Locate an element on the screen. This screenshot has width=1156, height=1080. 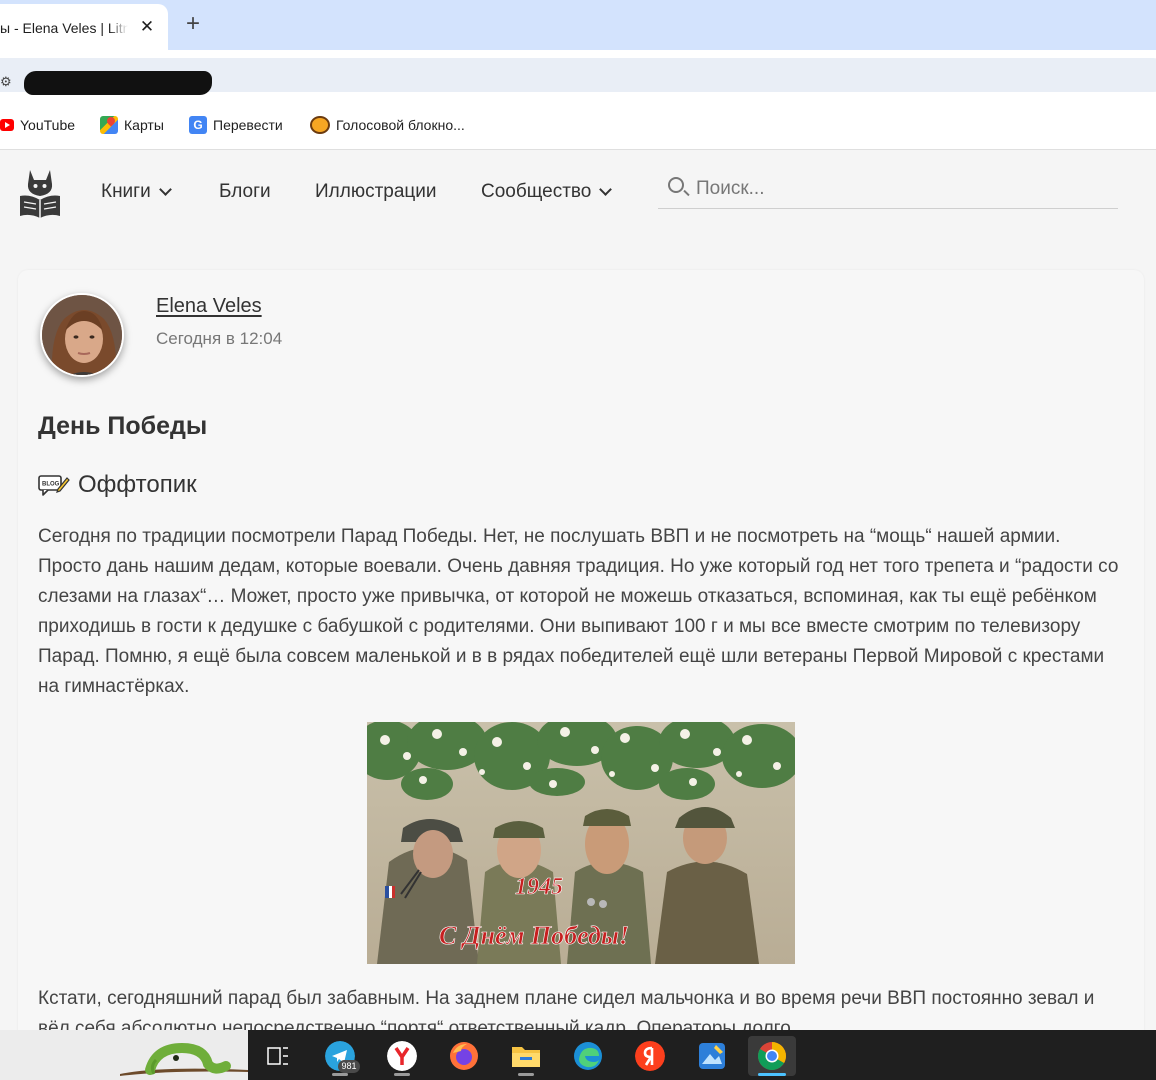
browser-tab-active: ы - Elena Veles | Litnet ✕ is located at coordinates (84, 27).